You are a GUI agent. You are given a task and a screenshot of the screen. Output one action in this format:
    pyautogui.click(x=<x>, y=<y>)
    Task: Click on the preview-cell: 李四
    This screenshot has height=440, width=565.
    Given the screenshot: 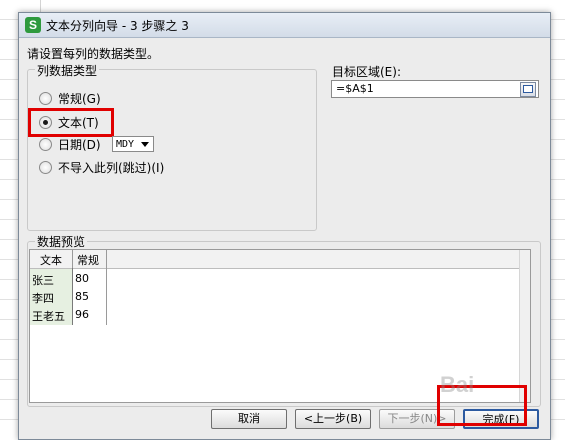 What is the action you would take?
    pyautogui.click(x=43, y=298)
    